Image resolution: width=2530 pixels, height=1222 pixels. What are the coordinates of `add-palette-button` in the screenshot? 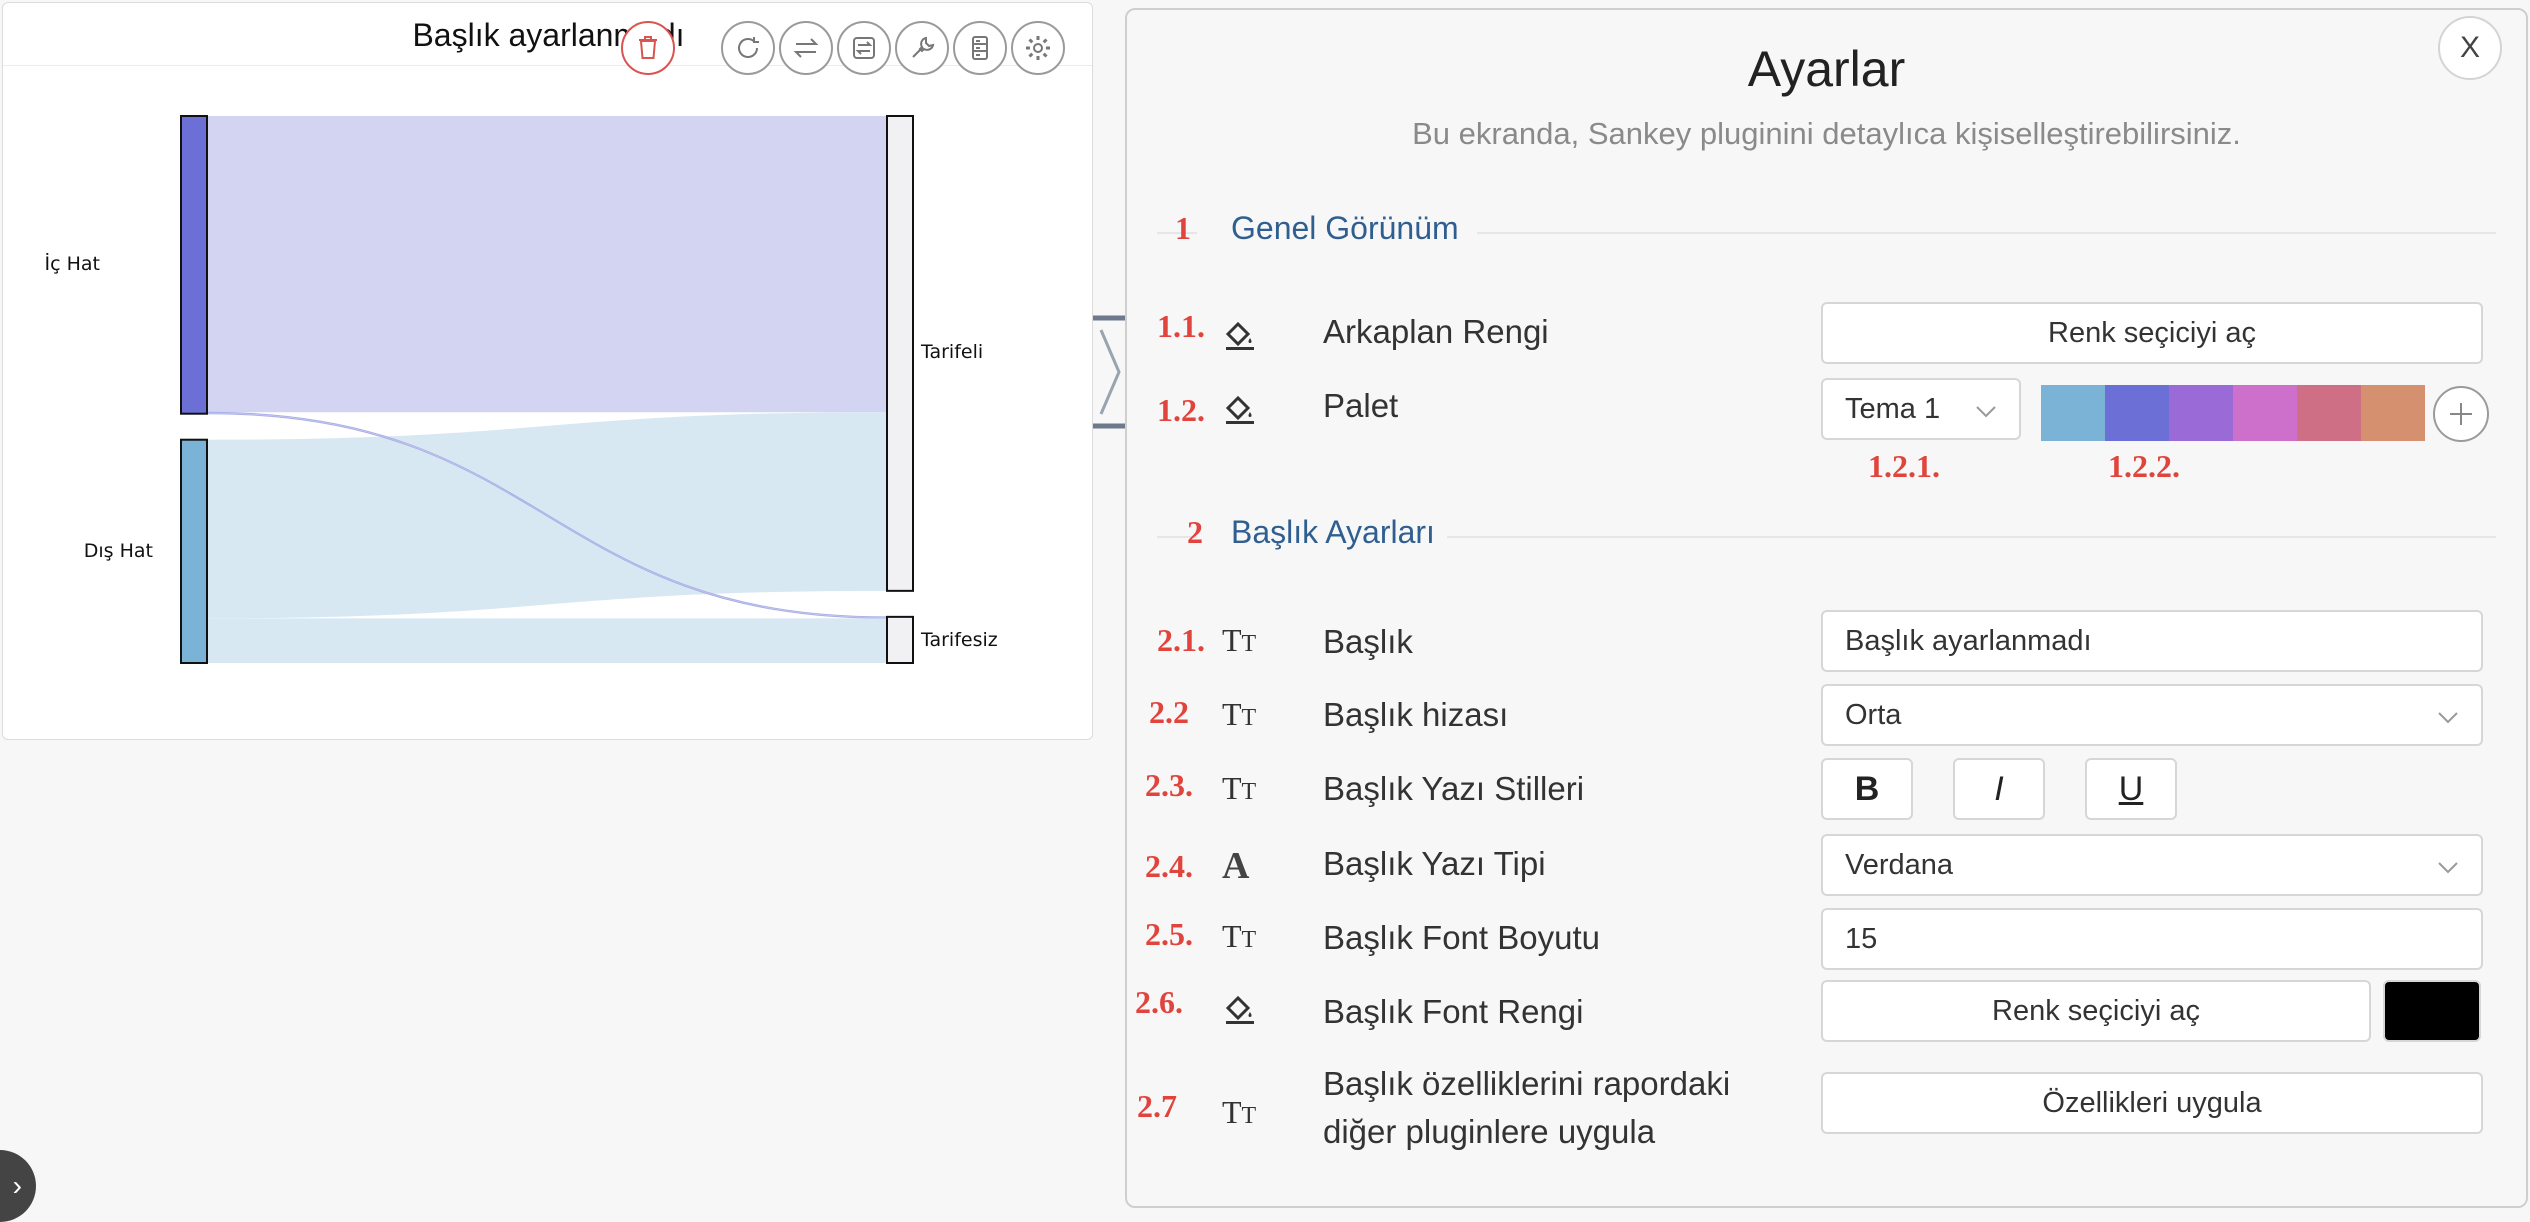 It's located at (2461, 414).